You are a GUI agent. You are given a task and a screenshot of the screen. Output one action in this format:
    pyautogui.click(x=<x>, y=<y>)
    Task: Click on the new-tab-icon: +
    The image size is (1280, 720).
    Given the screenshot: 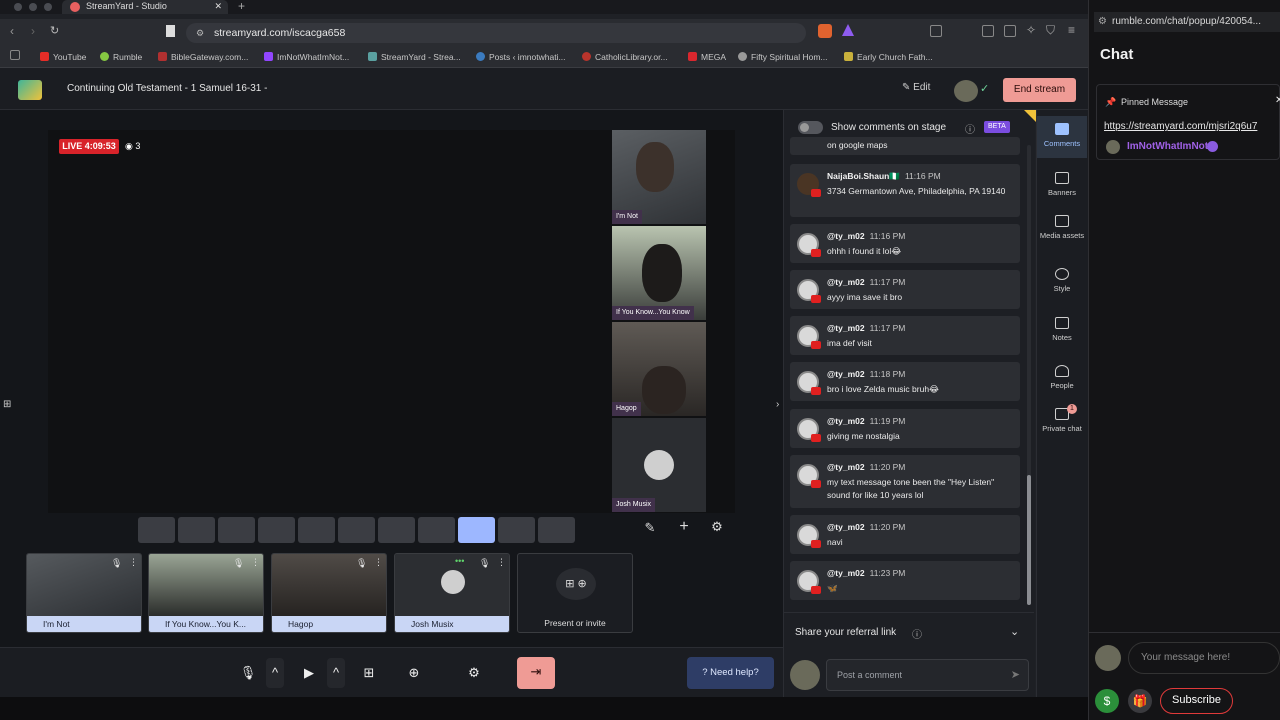 What is the action you would take?
    pyautogui.click(x=241, y=6)
    